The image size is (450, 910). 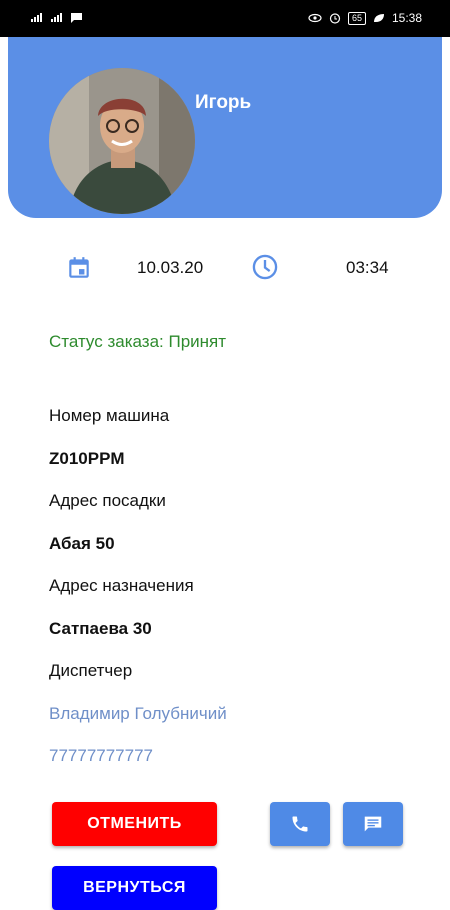 I want to click on dispatcher-label: Диспетчер, so click(x=91, y=670).